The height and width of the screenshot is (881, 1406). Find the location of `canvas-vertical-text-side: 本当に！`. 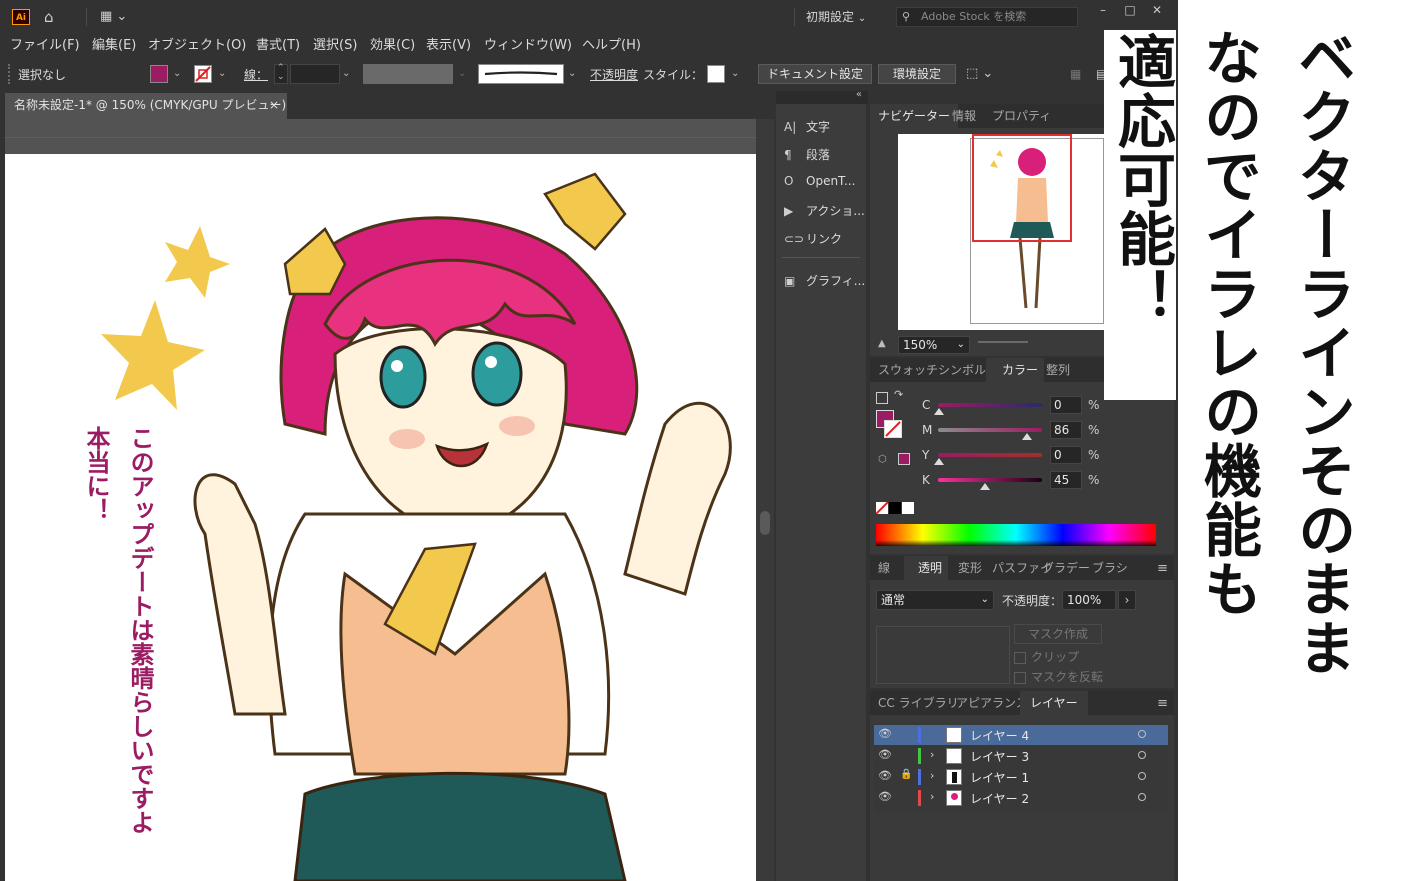

canvas-vertical-text-side: 本当に！ is located at coordinates (96, 474).